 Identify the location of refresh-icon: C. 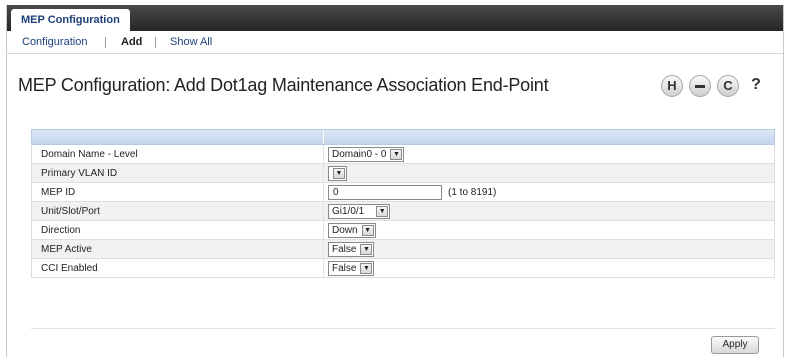
(728, 86).